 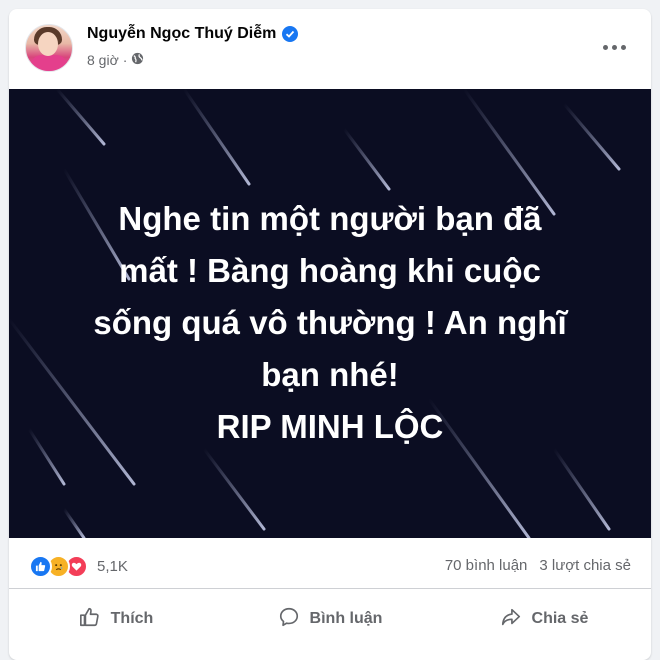 I want to click on reaction-summary: 5,1K, so click(x=78, y=566).